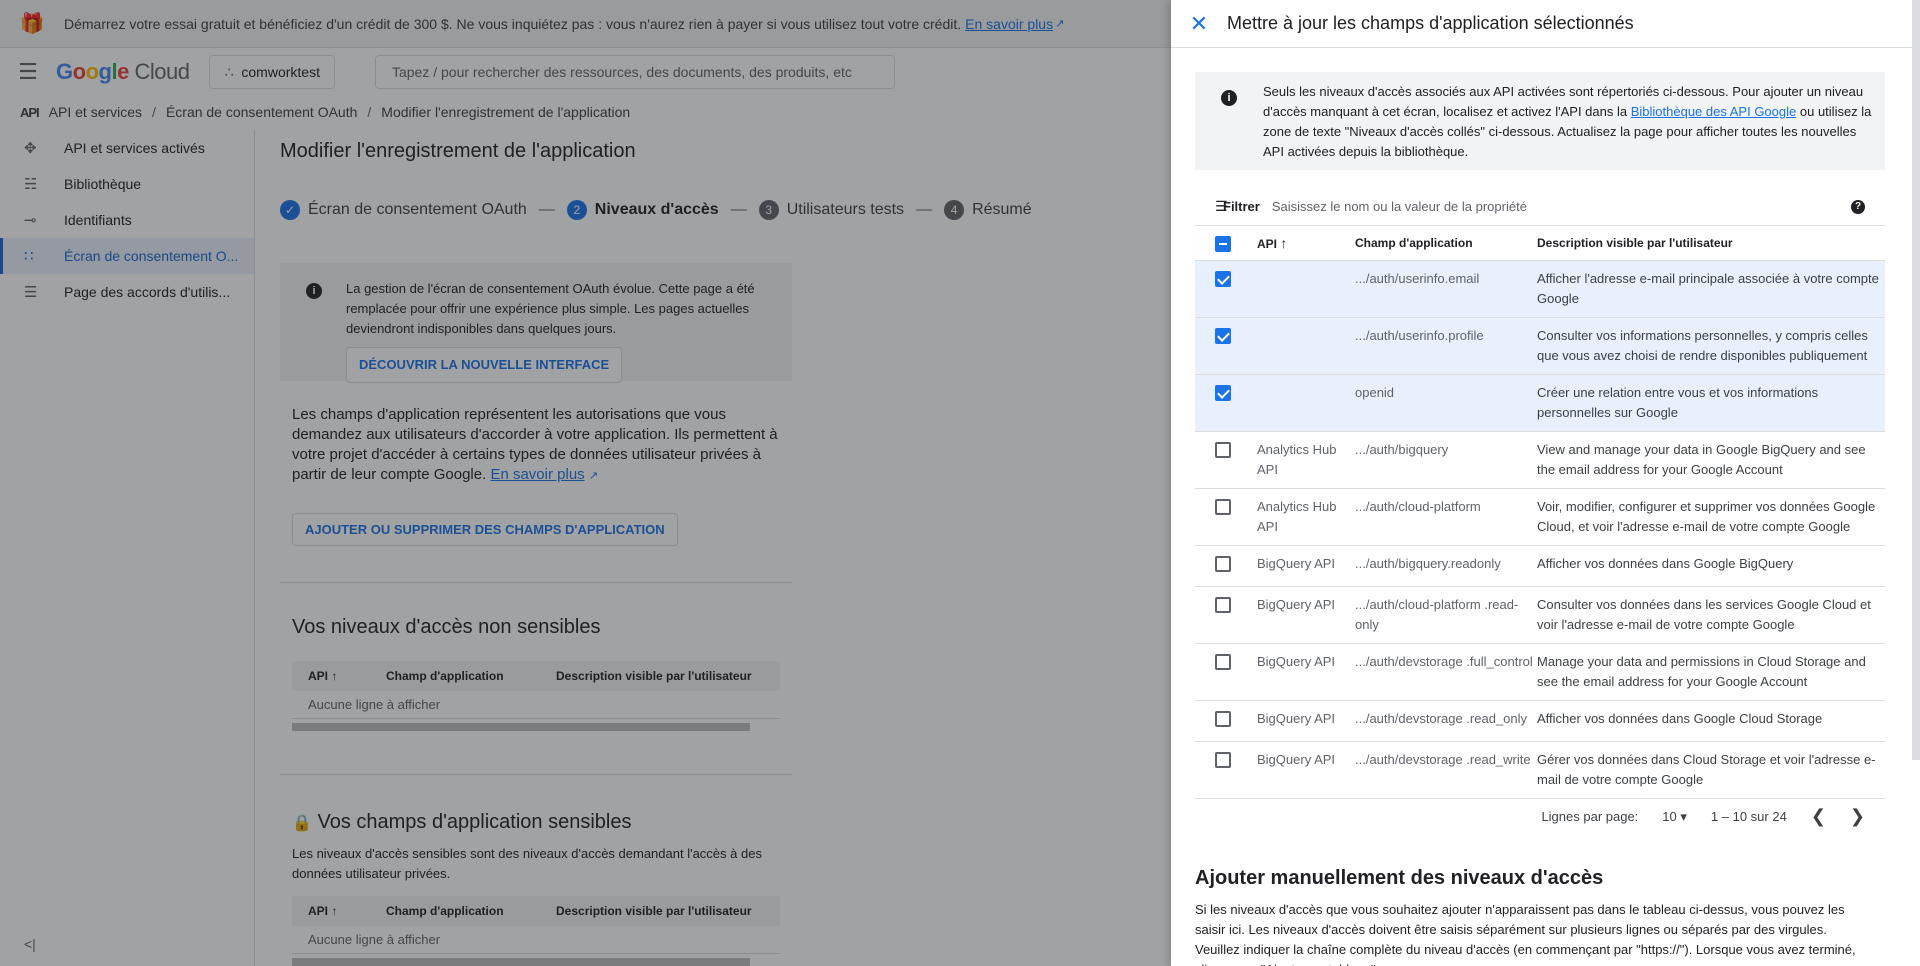  I want to click on scope-cell: .../auth/userinfo.profile, so click(1446, 346).